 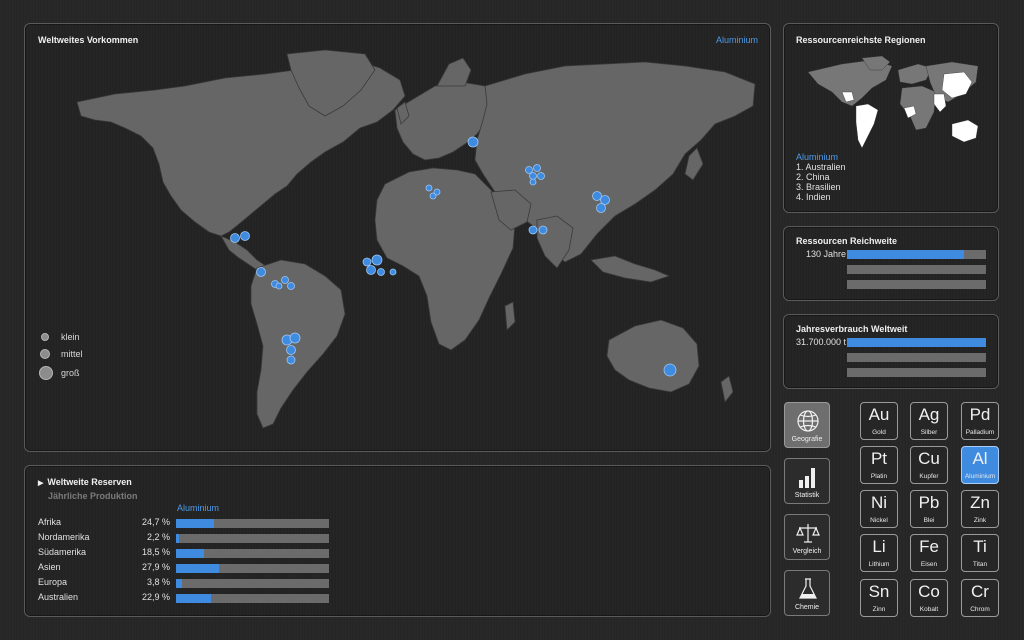 I want to click on nav-label: Geografie, so click(x=807, y=439).